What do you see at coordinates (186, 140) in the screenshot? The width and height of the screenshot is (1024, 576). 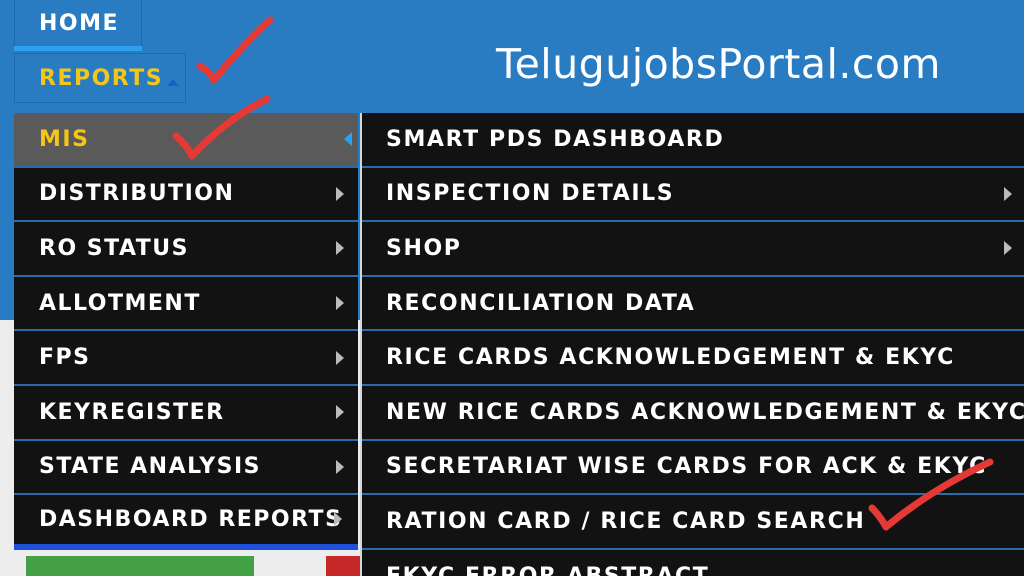 I see `menu-item-mis: MIS` at bounding box center [186, 140].